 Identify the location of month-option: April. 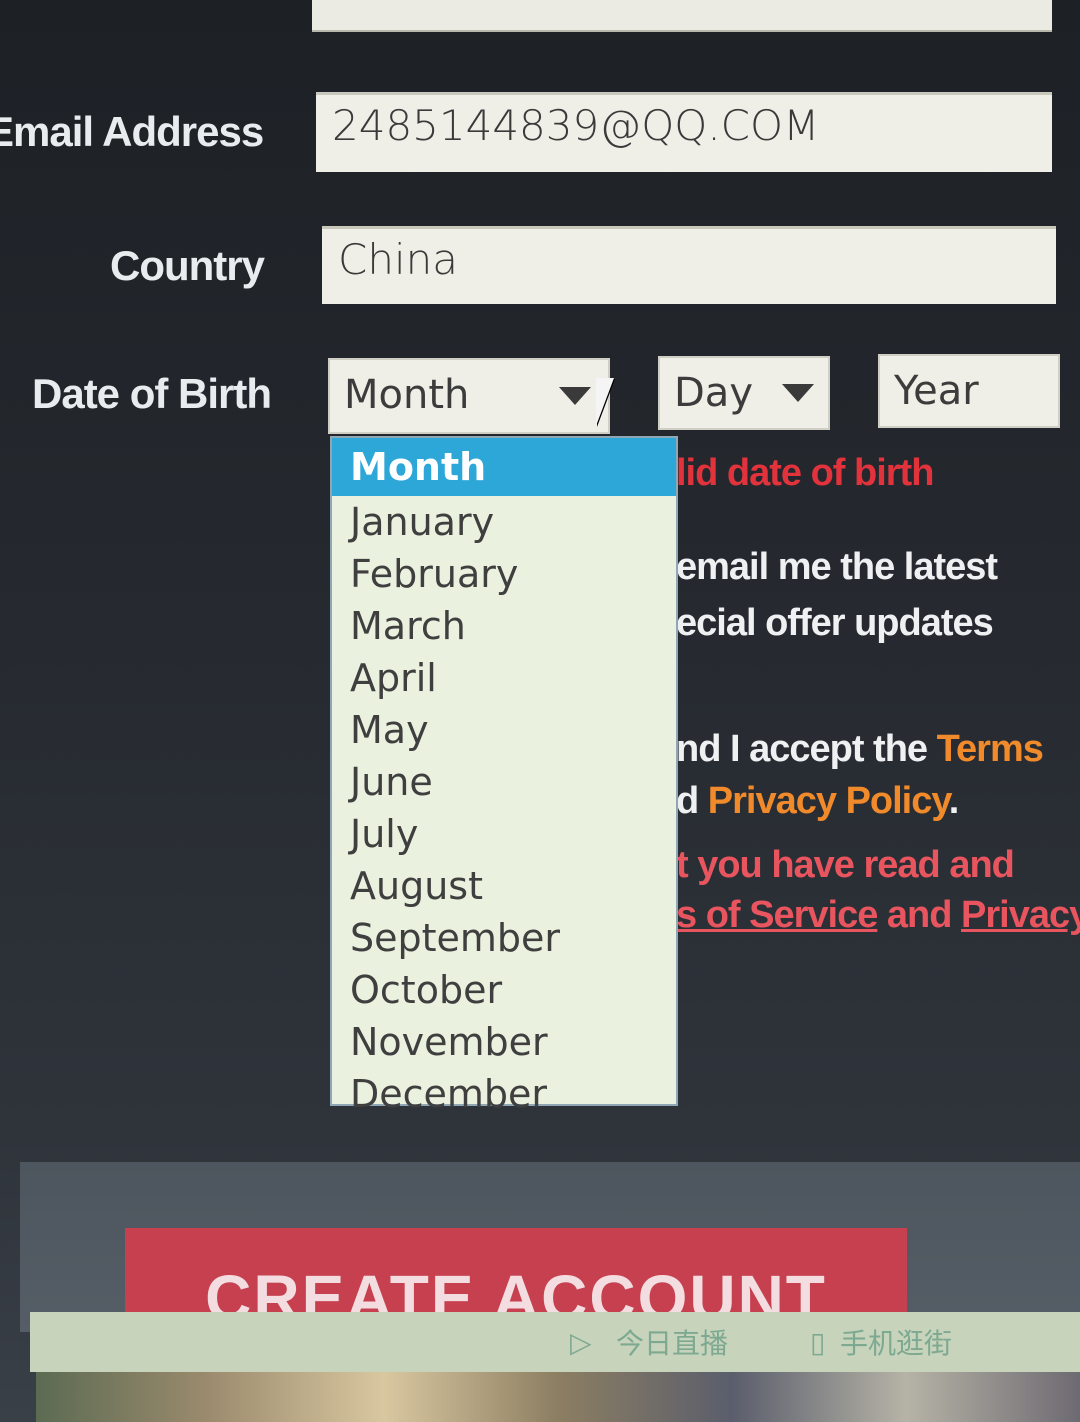
(504, 678).